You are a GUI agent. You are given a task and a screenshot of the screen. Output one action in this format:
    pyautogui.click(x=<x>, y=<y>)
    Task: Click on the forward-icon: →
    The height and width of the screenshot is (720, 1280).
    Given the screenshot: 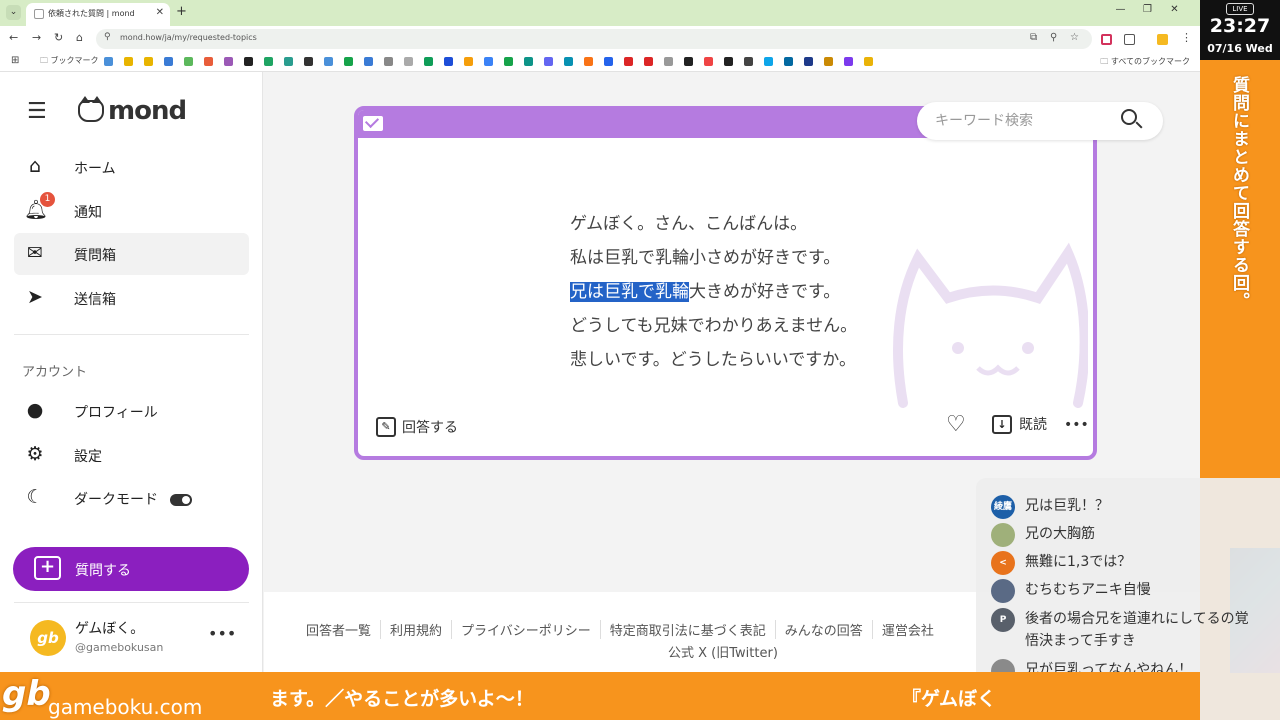 What is the action you would take?
    pyautogui.click(x=36, y=37)
    